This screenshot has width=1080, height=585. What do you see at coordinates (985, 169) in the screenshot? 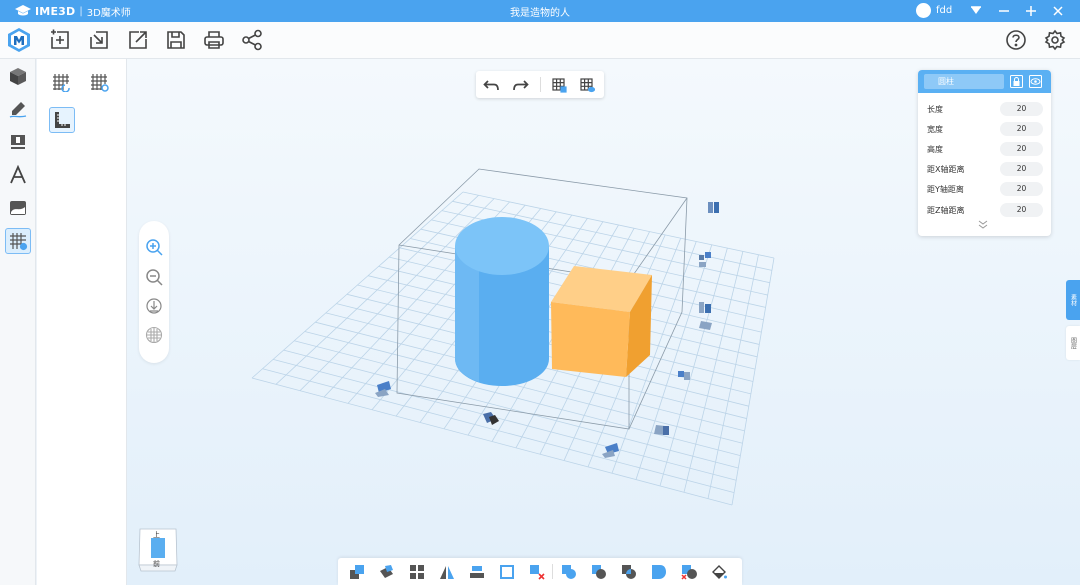
I see `property-x-distance: 距X轴距离 20` at bounding box center [985, 169].